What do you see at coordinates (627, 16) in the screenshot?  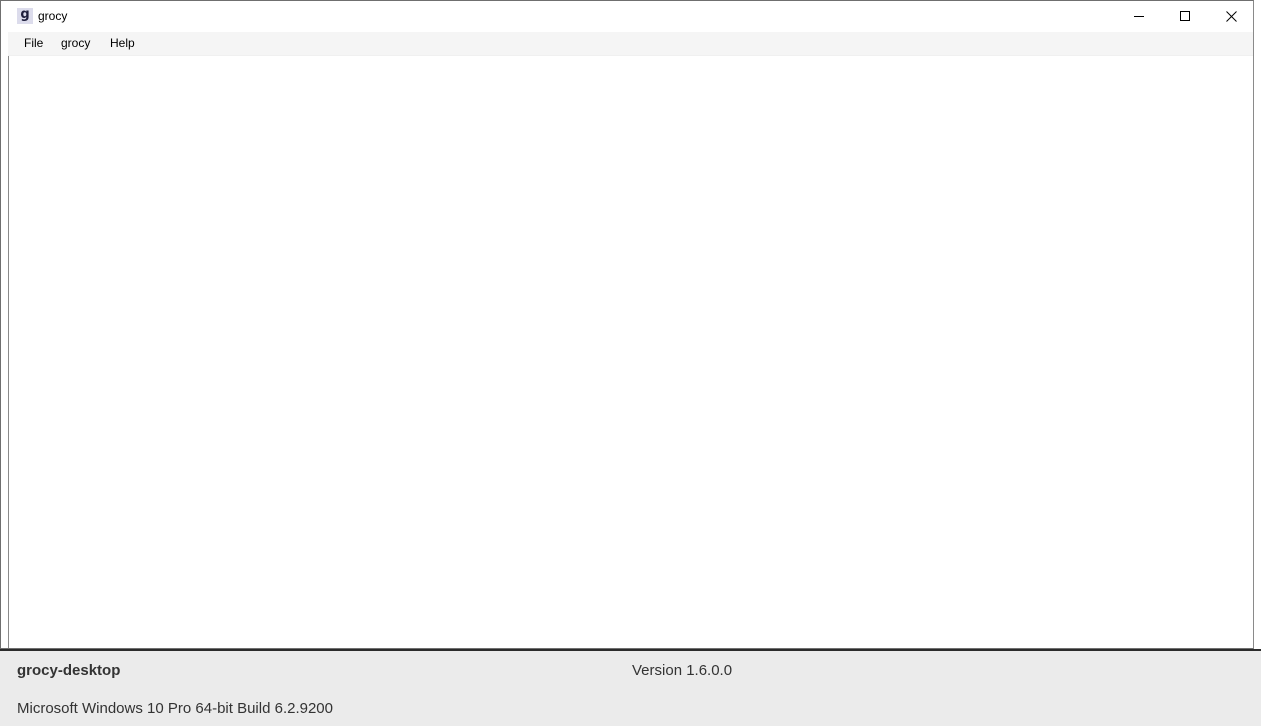 I see `title-bar: g grocy` at bounding box center [627, 16].